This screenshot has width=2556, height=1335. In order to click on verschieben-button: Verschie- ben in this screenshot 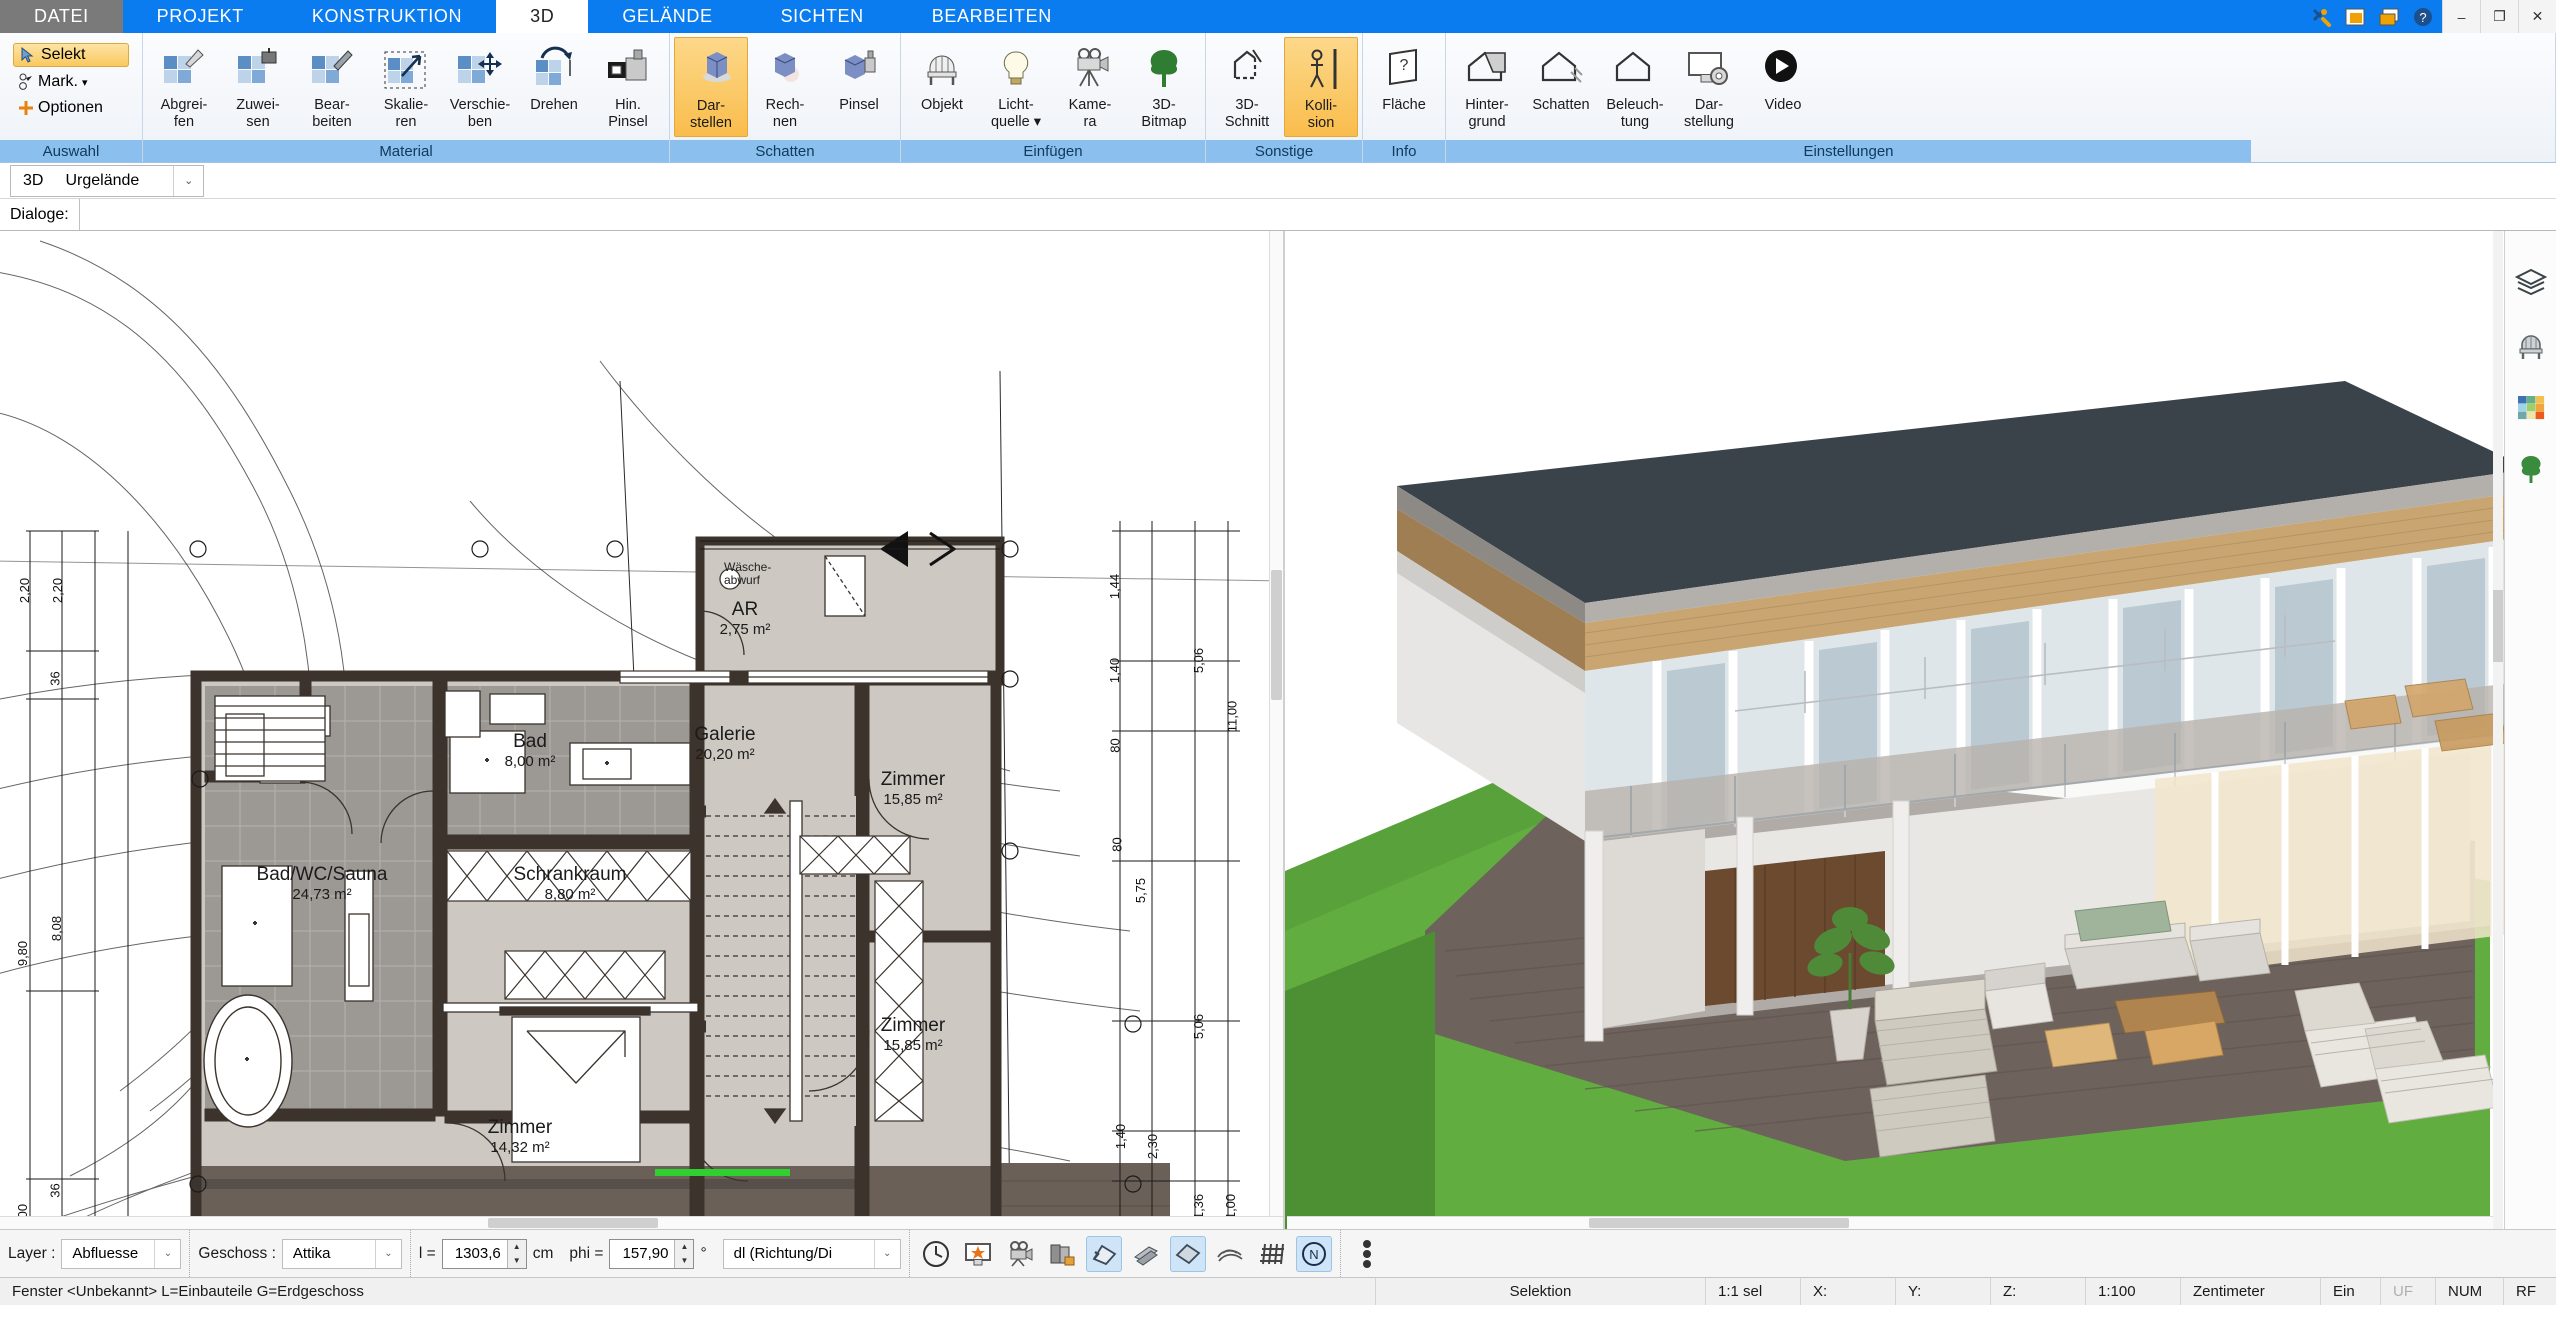, I will do `click(480, 87)`.